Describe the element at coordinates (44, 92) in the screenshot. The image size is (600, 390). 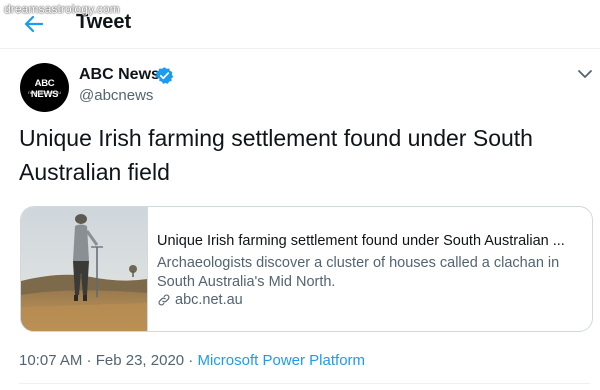
I see `avatar-subtext: news.abc.net.au` at that location.